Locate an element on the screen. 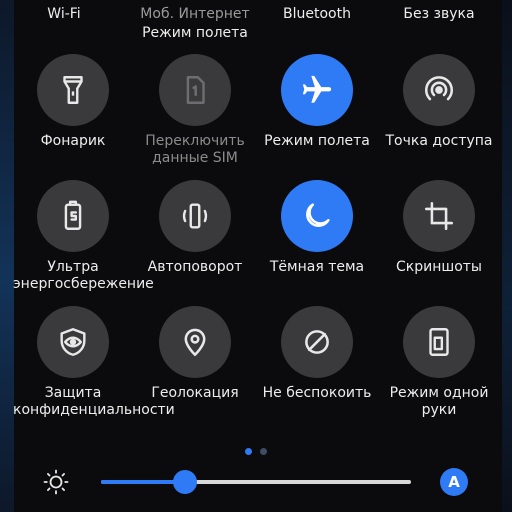 This screenshot has height=512, width=512. auto-brightness-button: A is located at coordinates (454, 482).